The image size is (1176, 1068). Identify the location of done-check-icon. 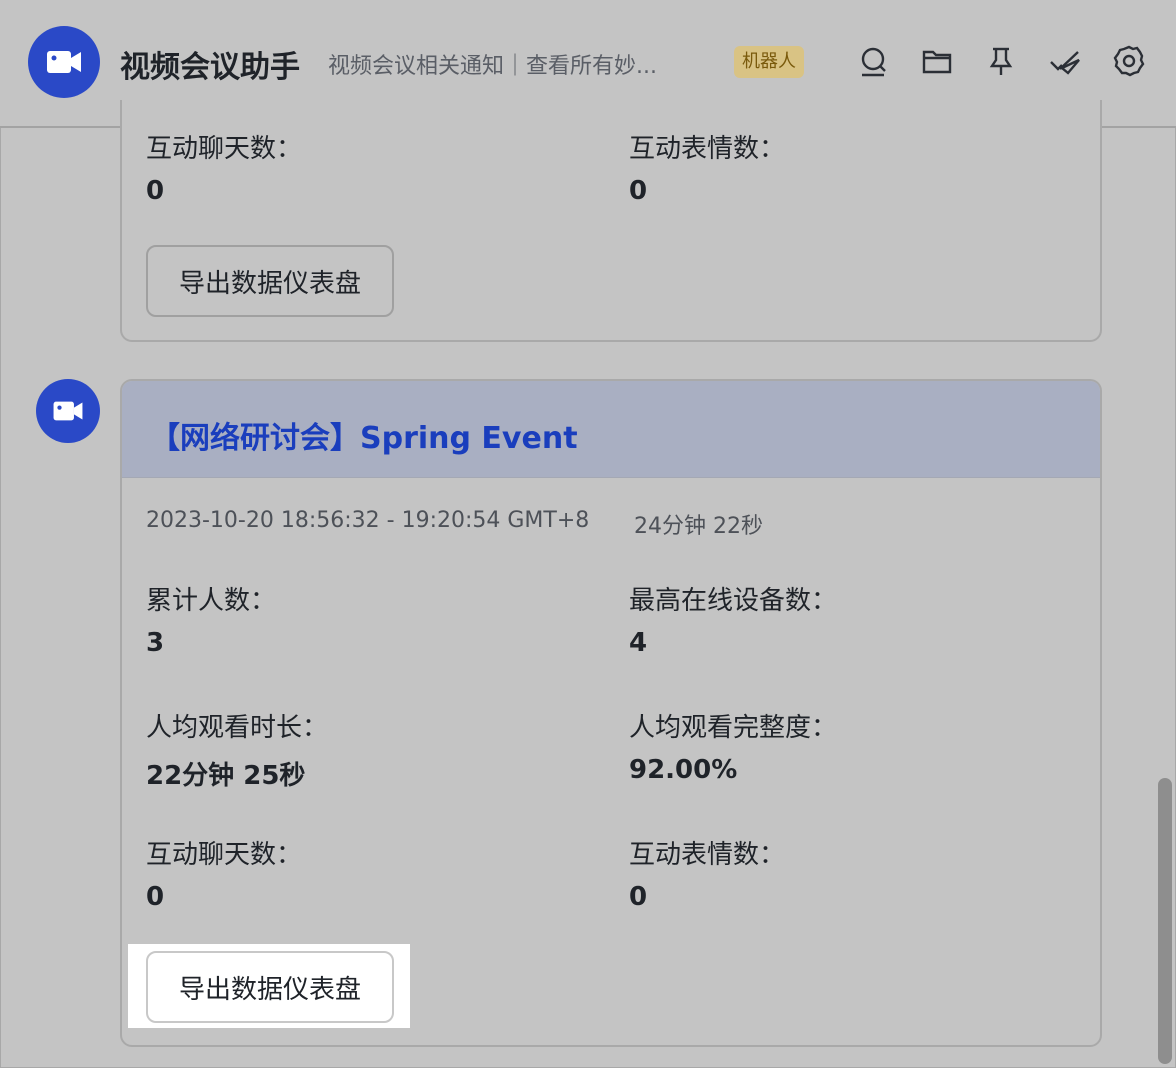
(1065, 61).